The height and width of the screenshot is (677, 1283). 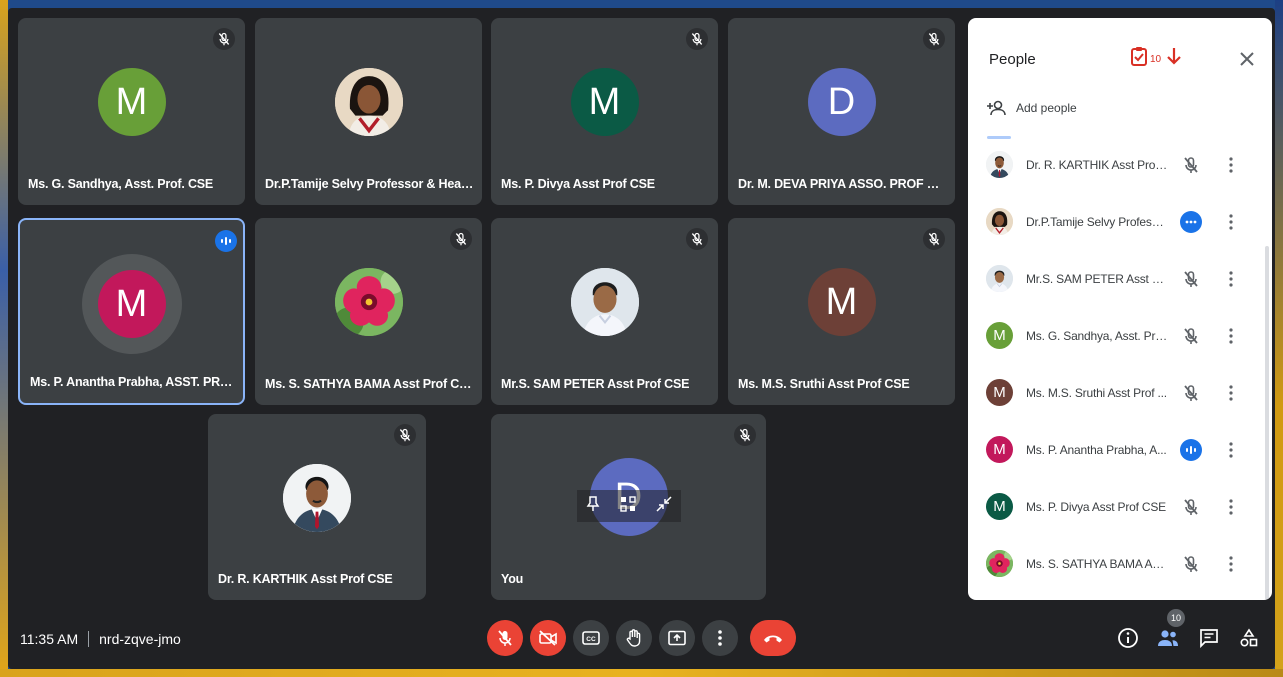 What do you see at coordinates (226, 241) in the screenshot?
I see `audio-level-icon` at bounding box center [226, 241].